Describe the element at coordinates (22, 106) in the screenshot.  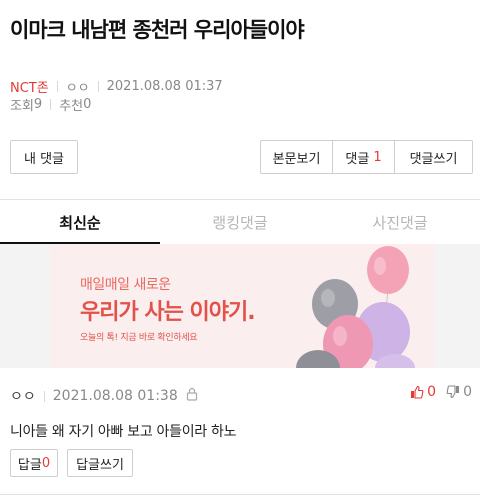
I see `views-label: 조회` at that location.